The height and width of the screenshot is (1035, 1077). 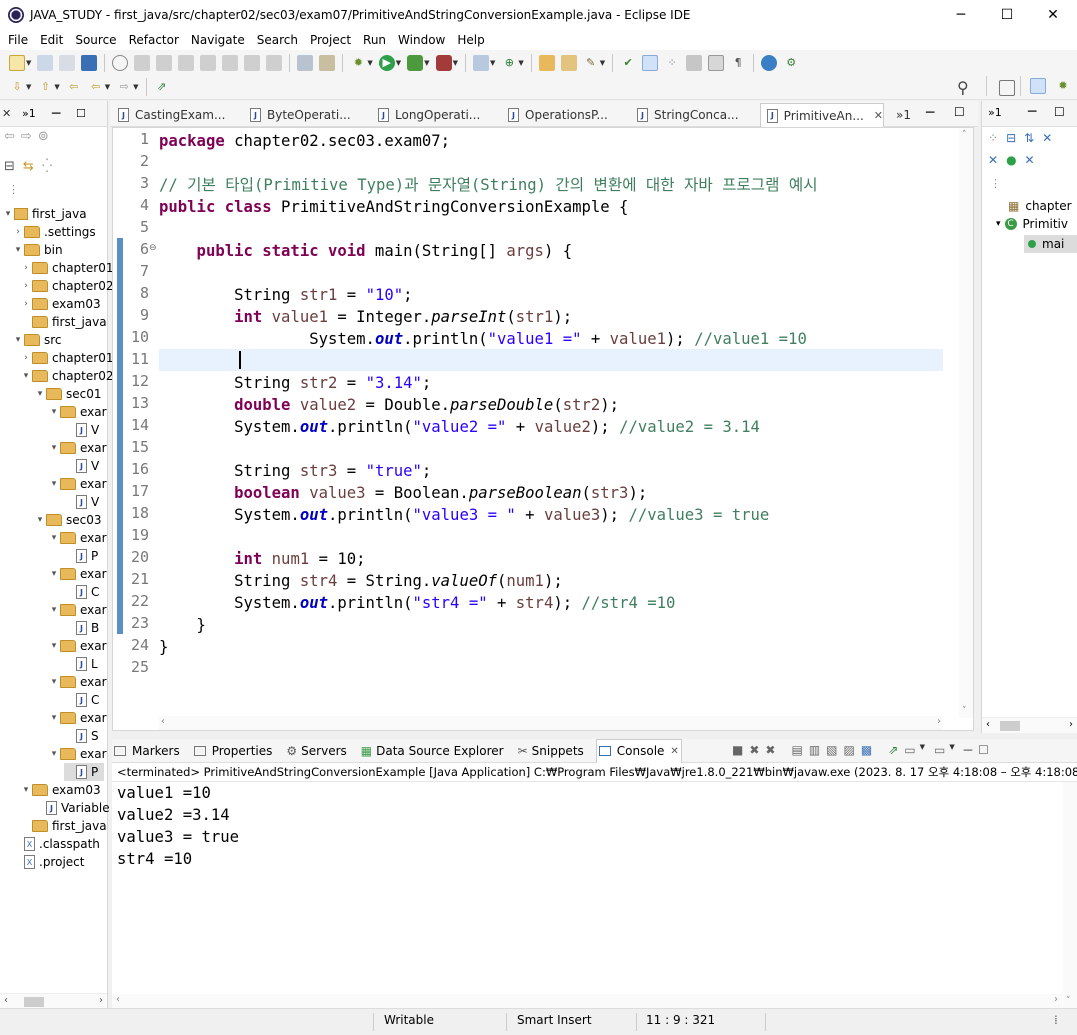 I want to click on tab-data-source-explorer: ▦ Data Source Explorer, so click(x=432, y=751).